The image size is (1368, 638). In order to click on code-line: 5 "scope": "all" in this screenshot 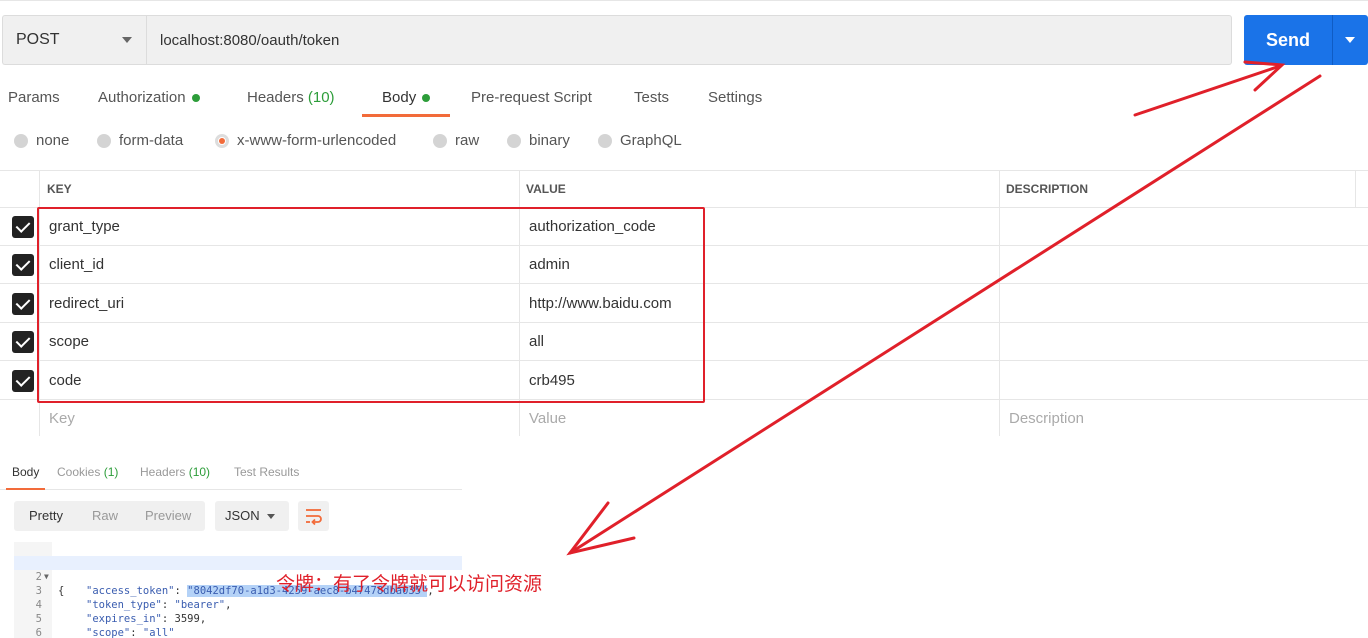, I will do `click(238, 618)`.